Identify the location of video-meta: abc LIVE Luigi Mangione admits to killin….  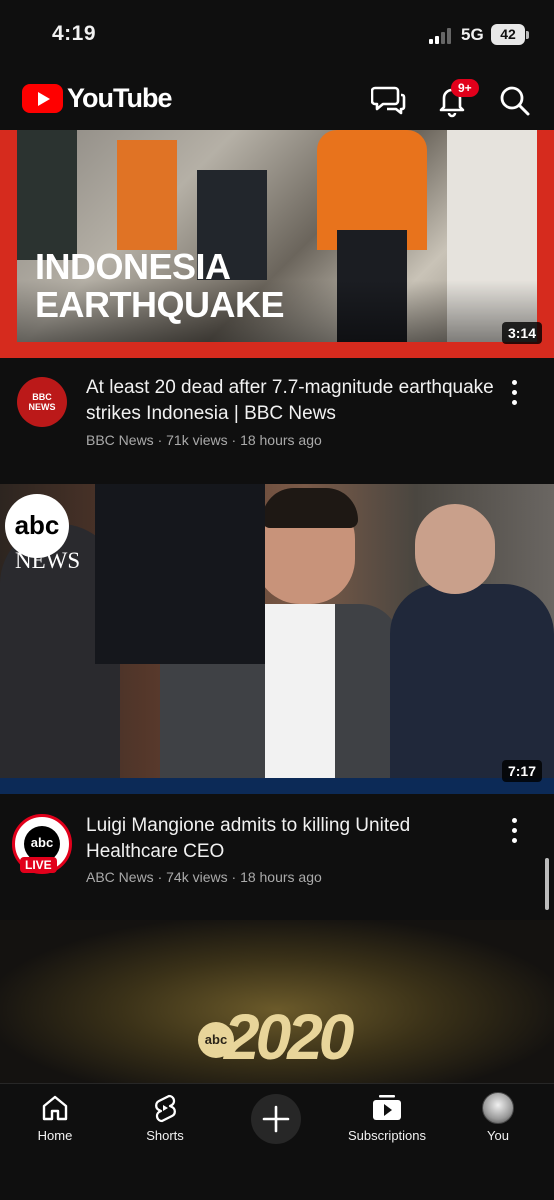
(277, 862).